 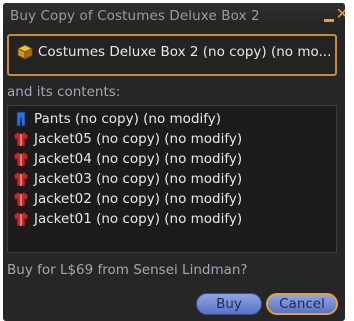 What do you see at coordinates (128, 119) in the screenshot?
I see `list-item-label: Pants (no copy) (no modify)` at bounding box center [128, 119].